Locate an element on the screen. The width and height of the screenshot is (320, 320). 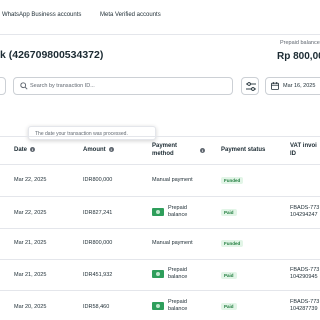
account-title: k (426709800534372) is located at coordinates (52, 55).